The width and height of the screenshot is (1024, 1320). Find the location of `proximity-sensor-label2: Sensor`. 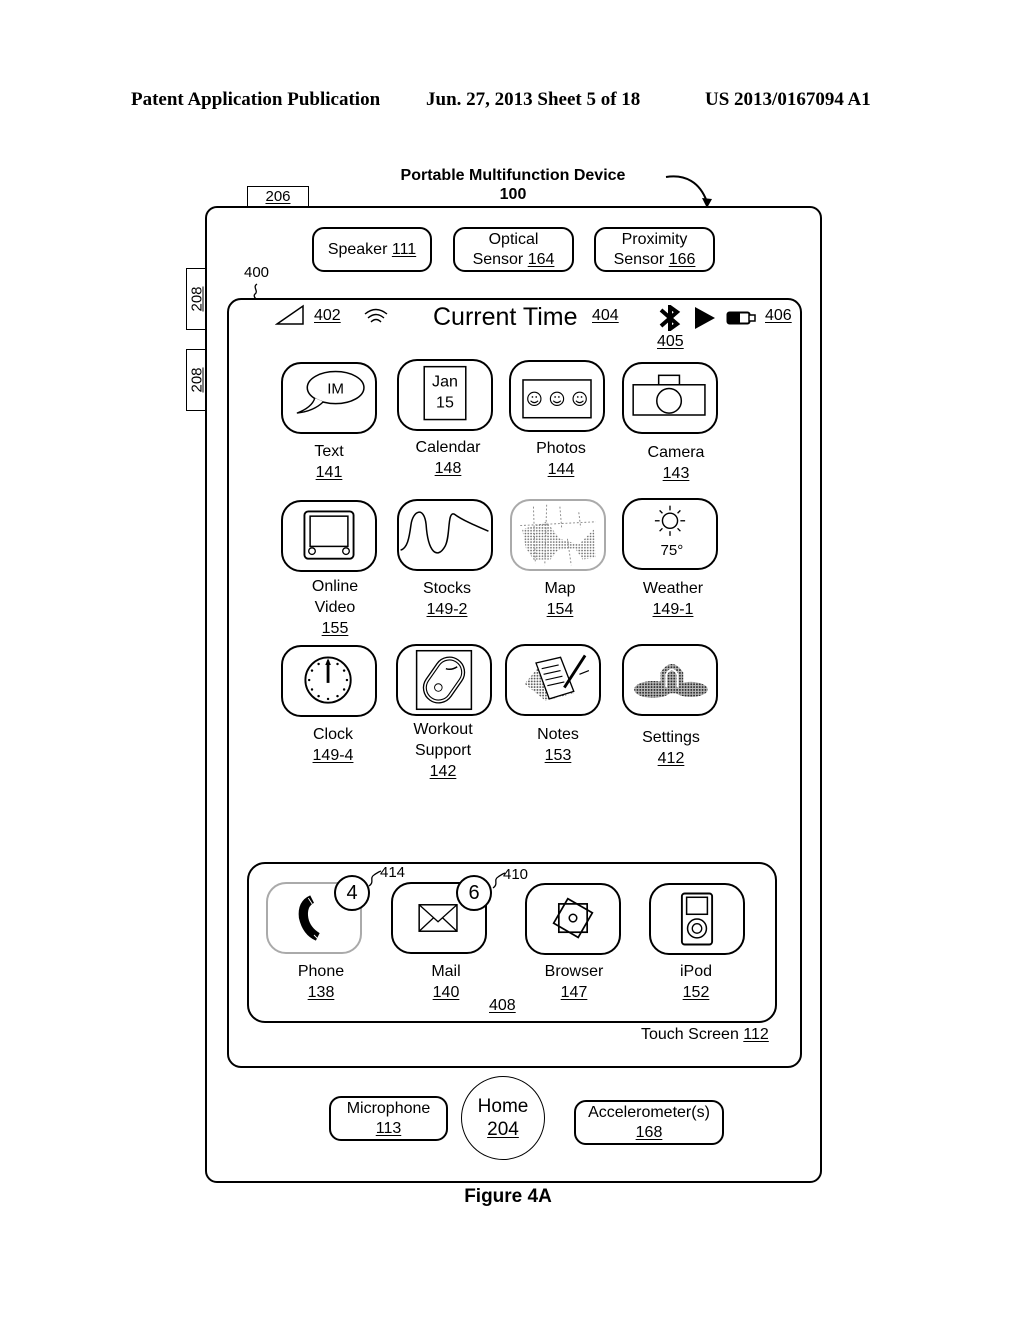

proximity-sensor-label2: Sensor is located at coordinates (639, 259).